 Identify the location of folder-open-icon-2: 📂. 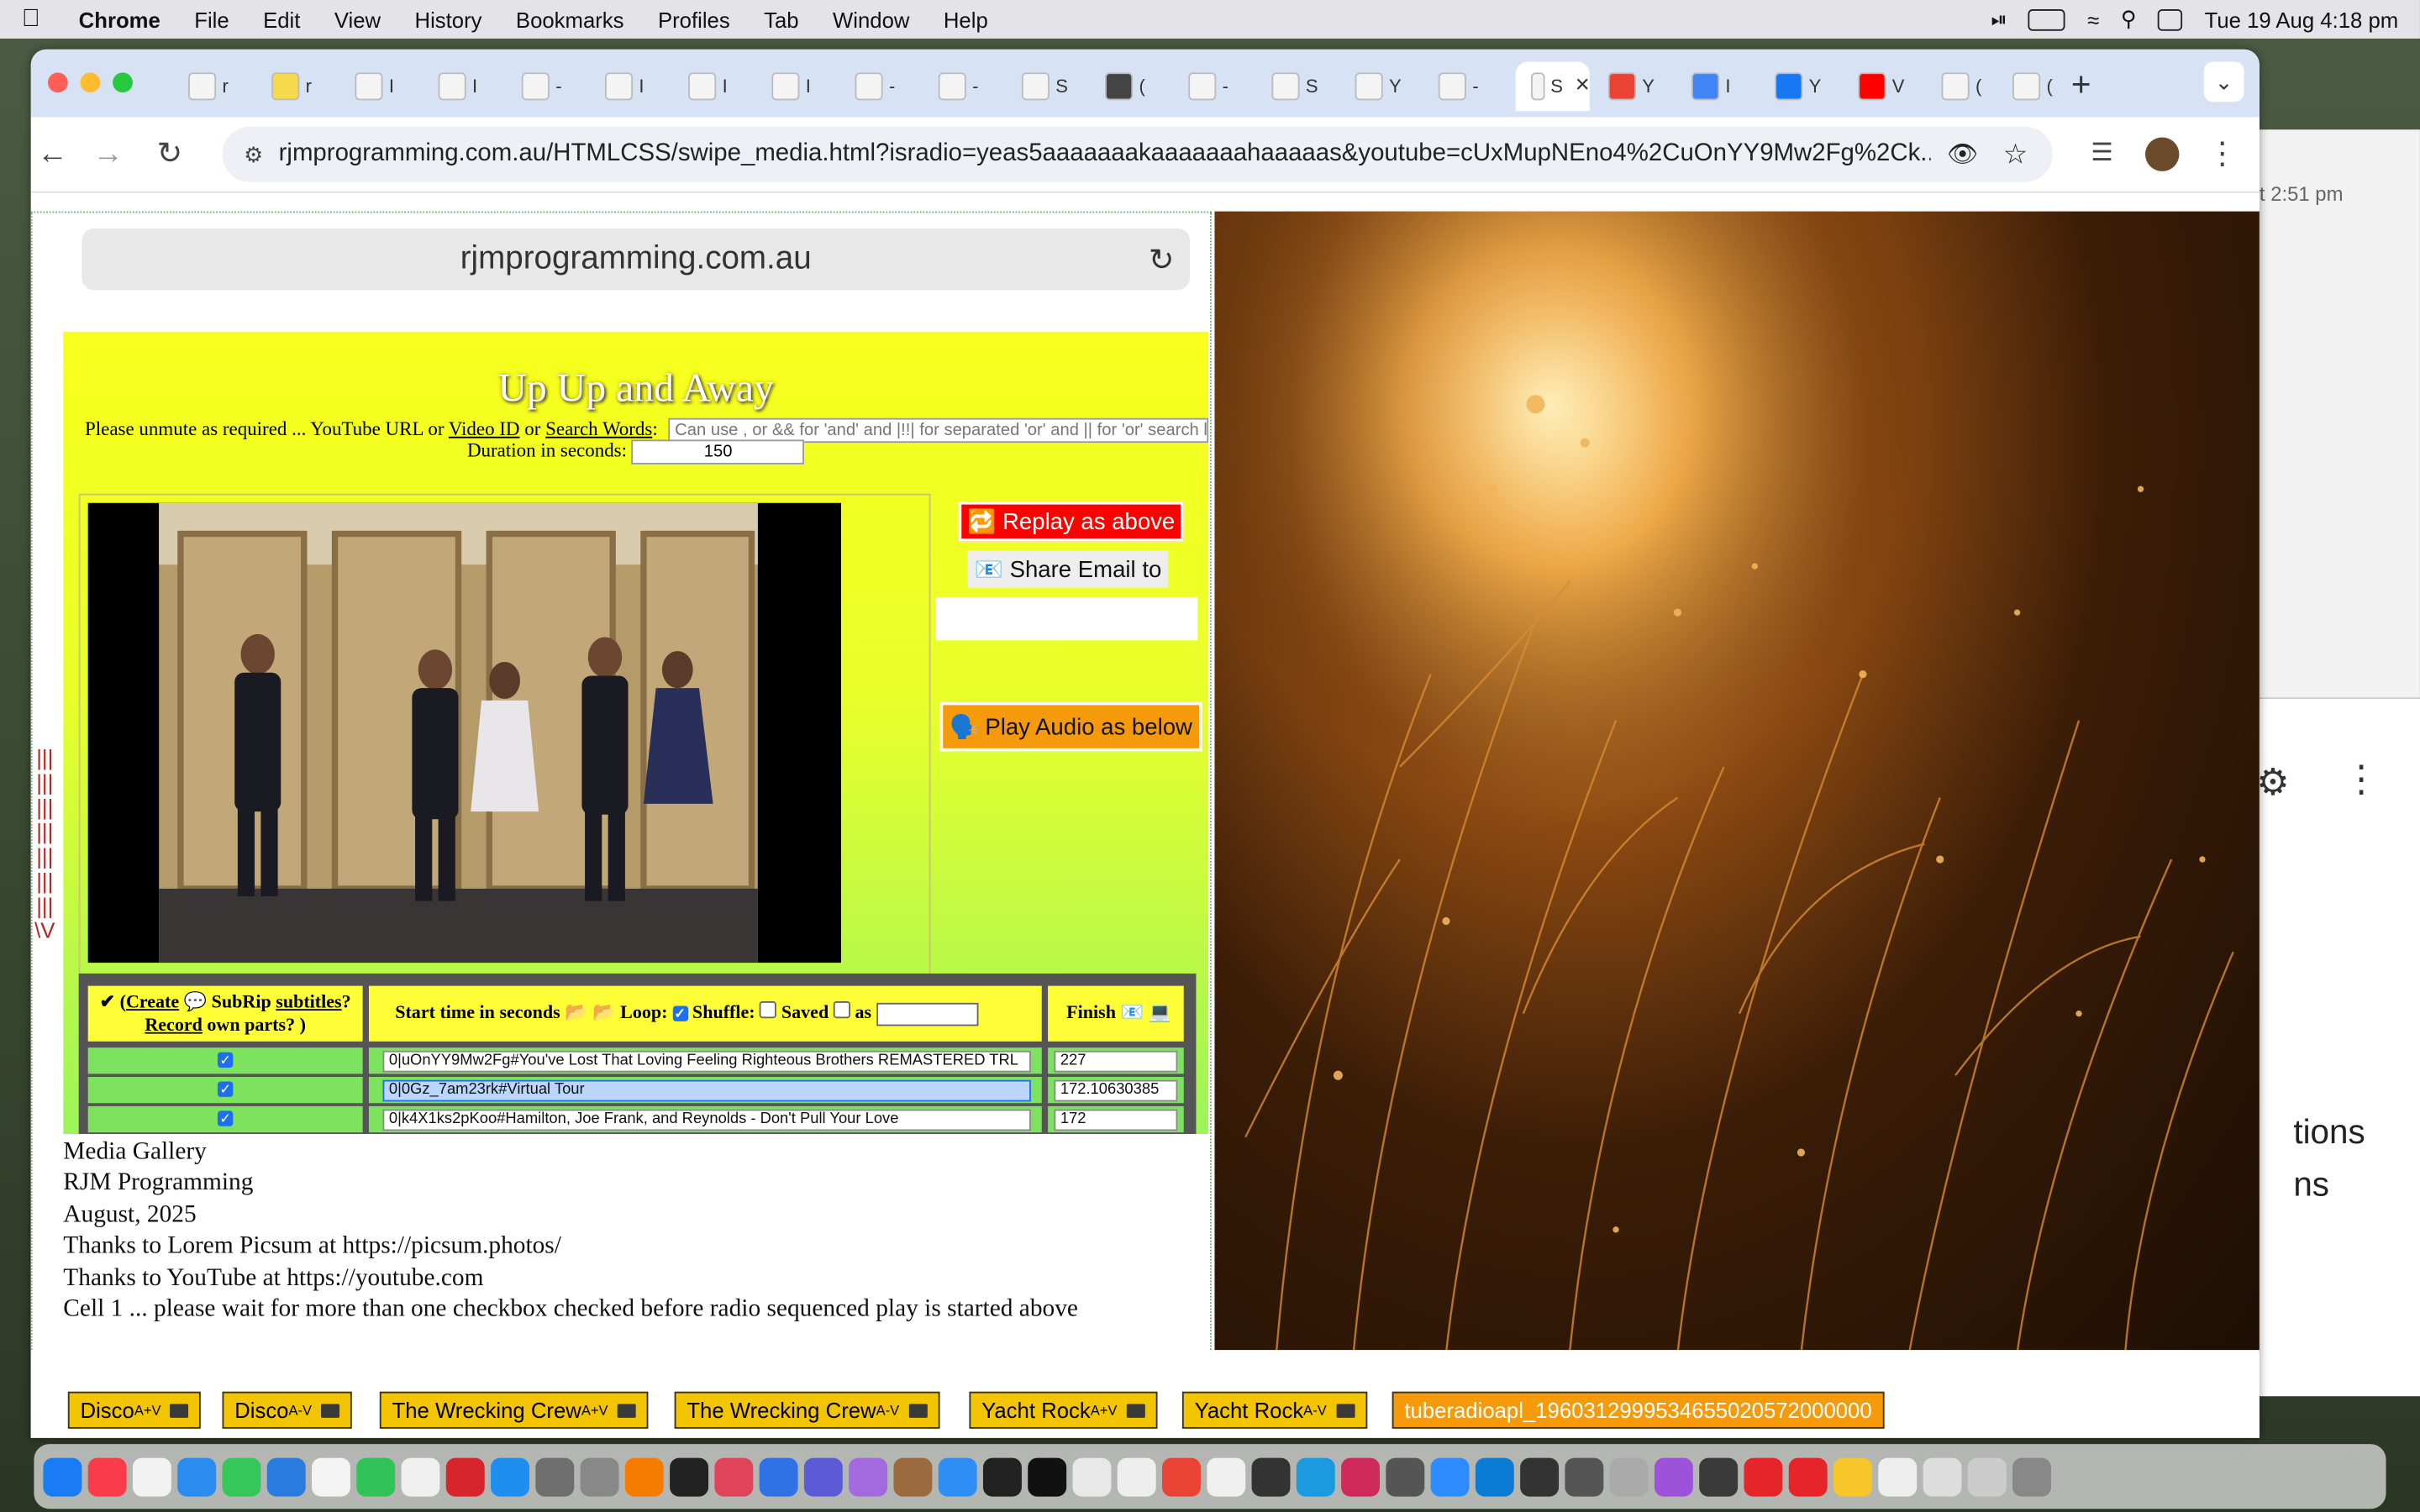
(603, 1012).